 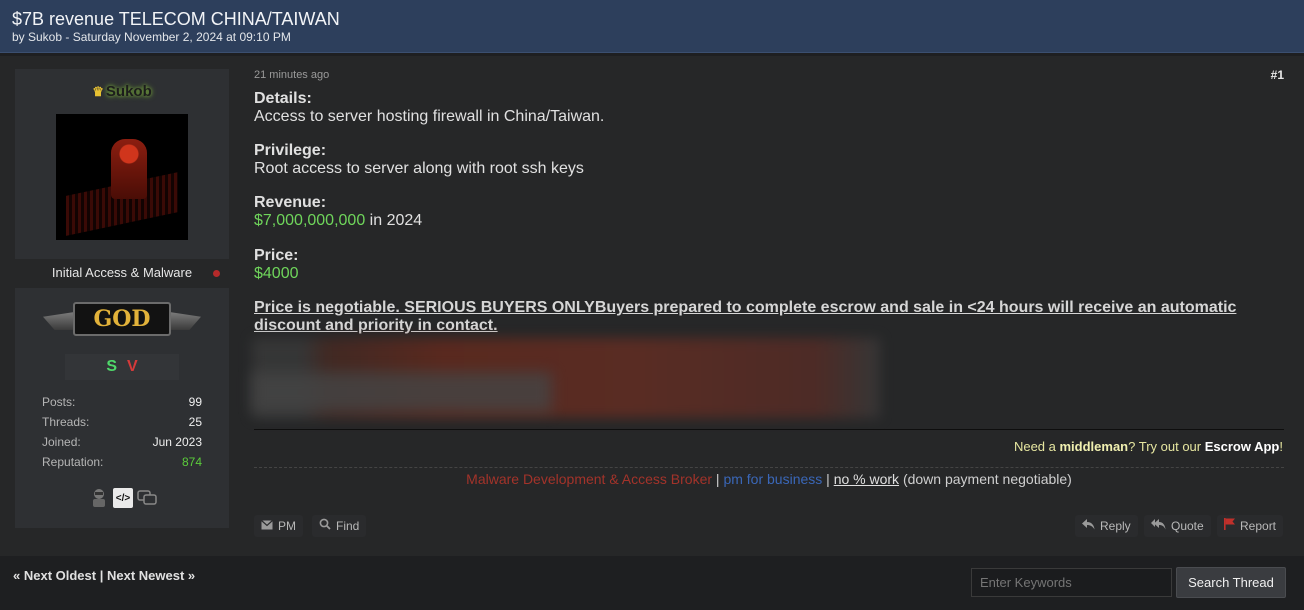 What do you see at coordinates (1115, 526) in the screenshot?
I see `reply-label: Reply` at bounding box center [1115, 526].